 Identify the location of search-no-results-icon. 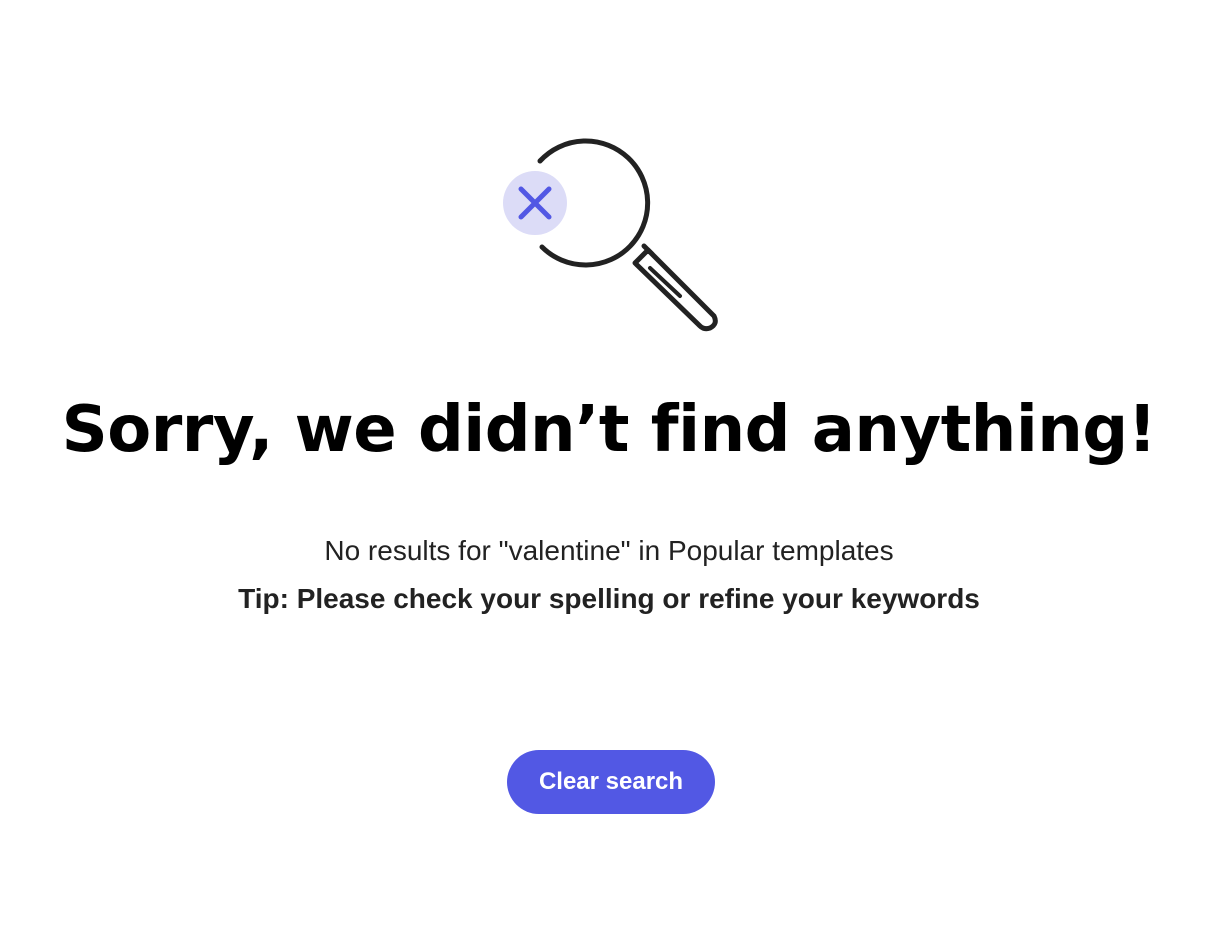
(610, 235).